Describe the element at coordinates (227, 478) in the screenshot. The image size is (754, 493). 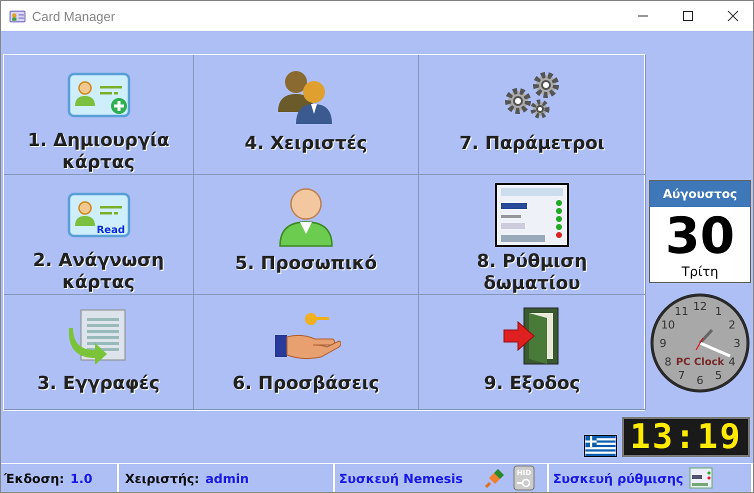
I see `operator-text: Χειριστής: admin` at that location.